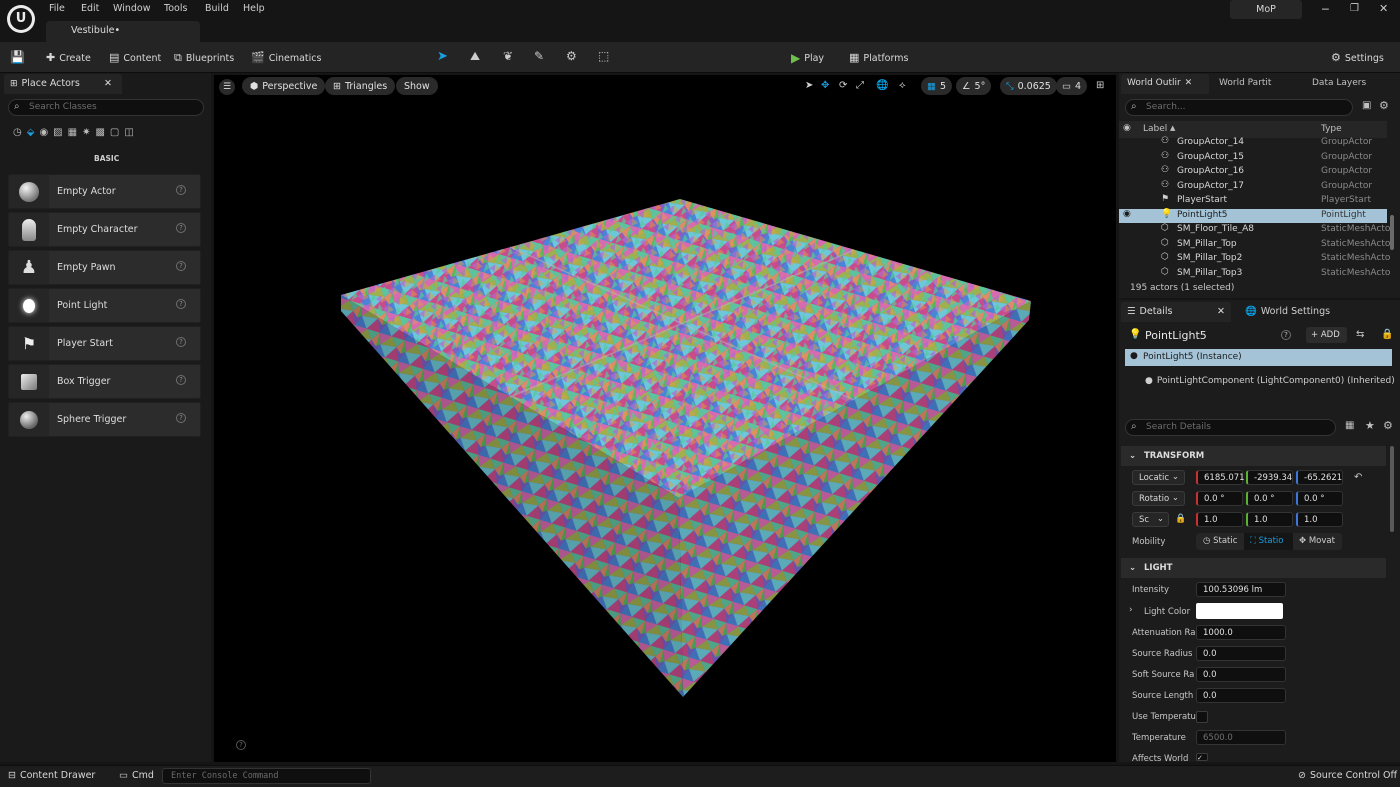 The image size is (1400, 787). What do you see at coordinates (286, 58) in the screenshot?
I see `cinematics-button: 🎬 Cinematics` at bounding box center [286, 58].